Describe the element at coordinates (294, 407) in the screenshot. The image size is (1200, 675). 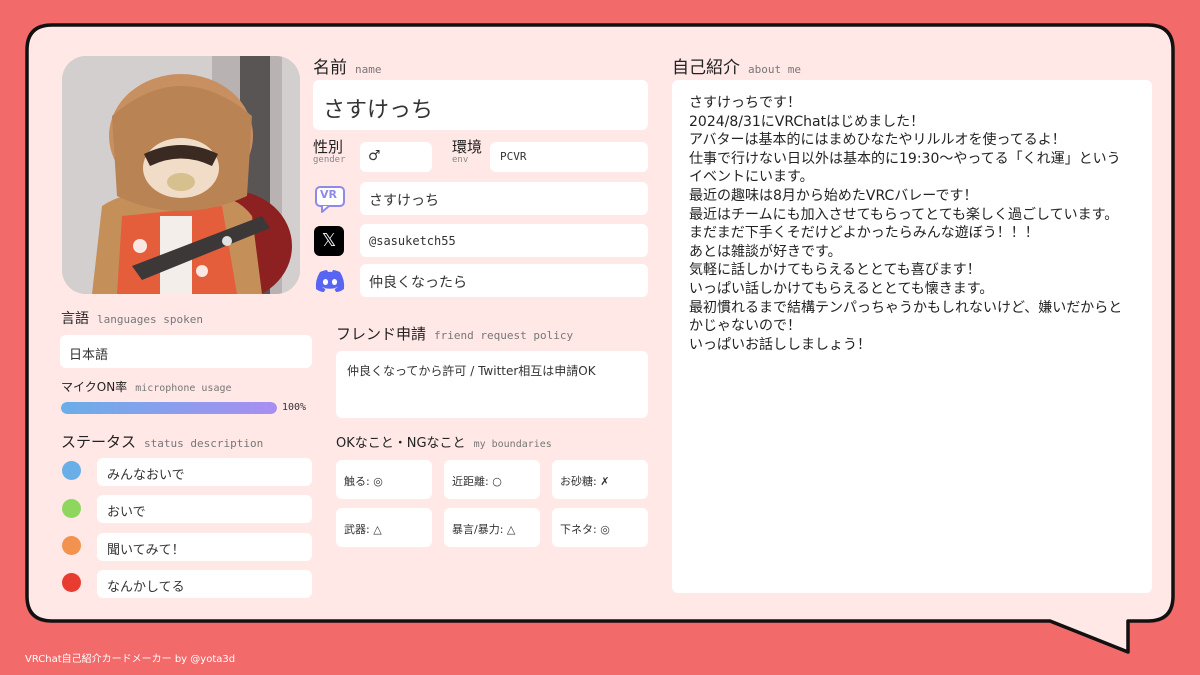
I see `microphone-percent: 100%` at that location.